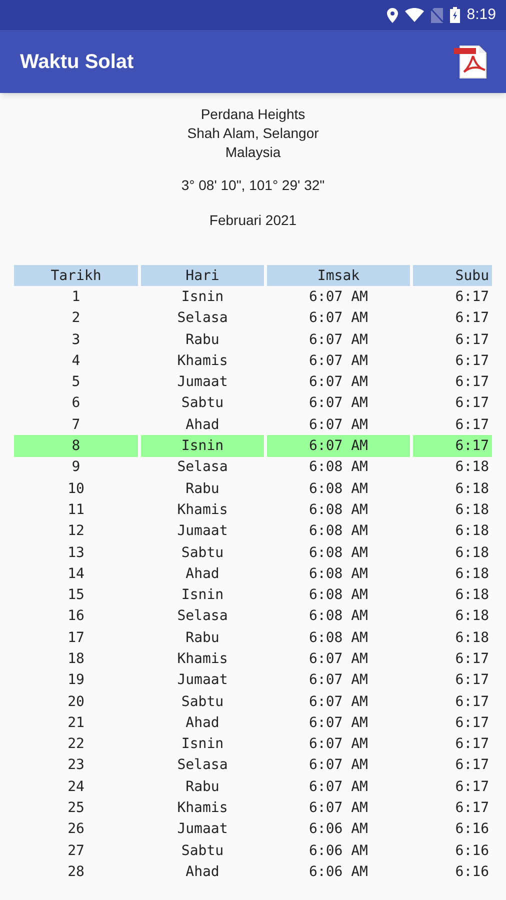  What do you see at coordinates (253, 133) in the screenshot?
I see `address-line: Shah Alam, Selangor` at bounding box center [253, 133].